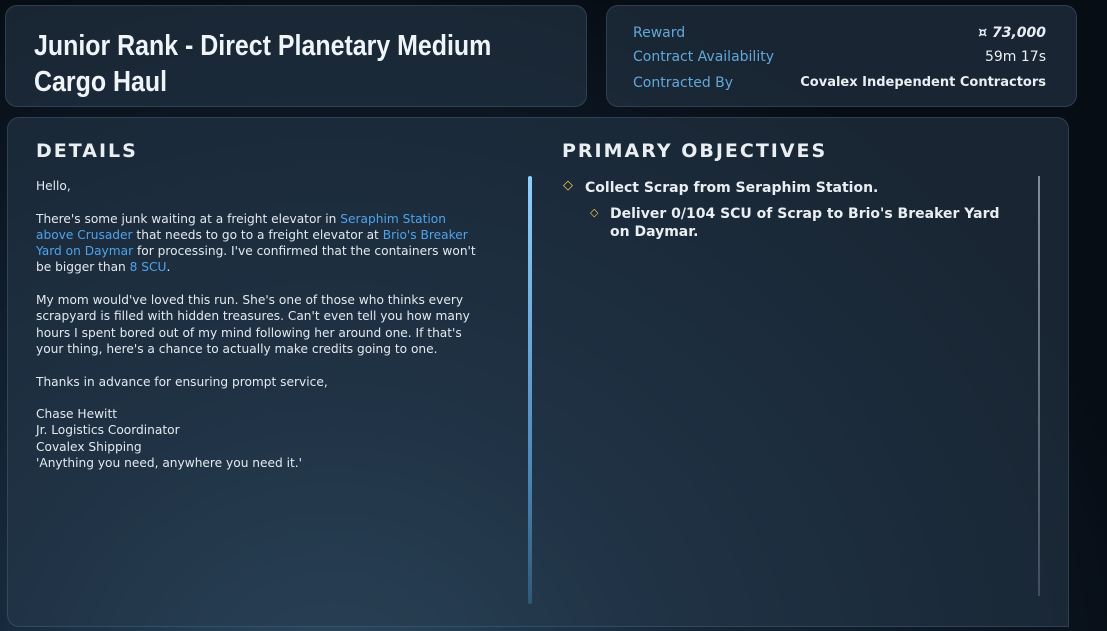 This screenshot has height=631, width=1107. I want to click on availability-value: 59m 17s, so click(1015, 57).